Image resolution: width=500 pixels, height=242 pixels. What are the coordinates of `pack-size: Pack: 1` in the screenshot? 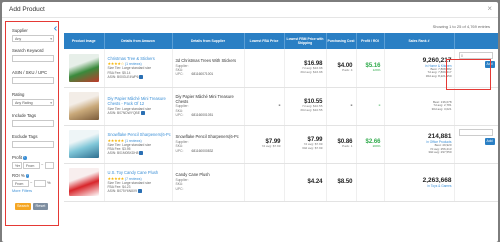 It's located at (347, 146).